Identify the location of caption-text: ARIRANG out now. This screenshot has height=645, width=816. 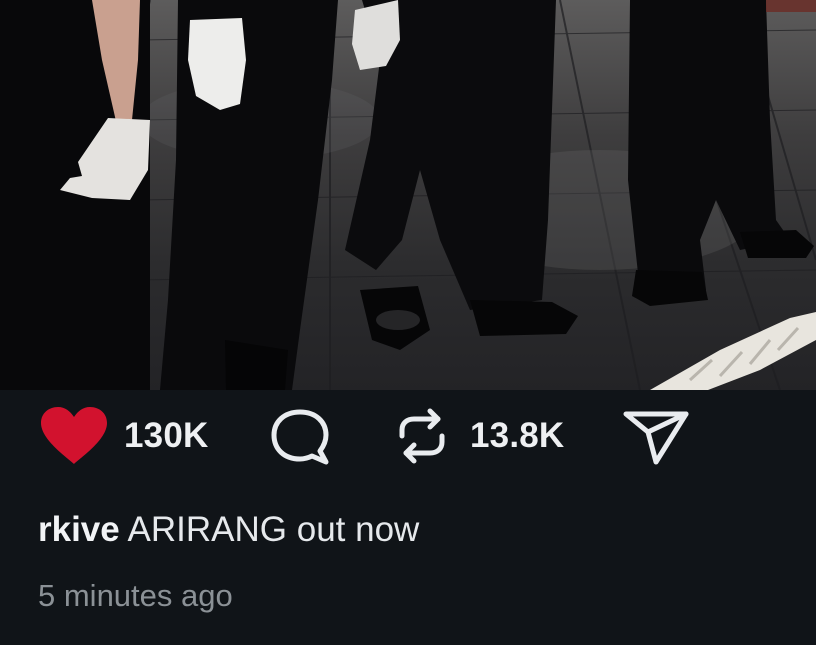
(273, 529).